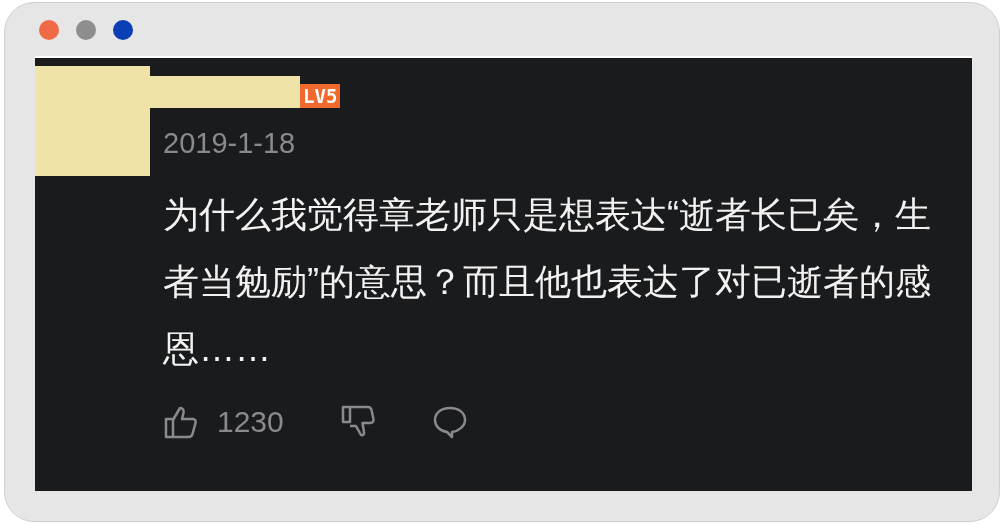 The image size is (1004, 525). What do you see at coordinates (320, 96) in the screenshot?
I see `level-badge: LV5` at bounding box center [320, 96].